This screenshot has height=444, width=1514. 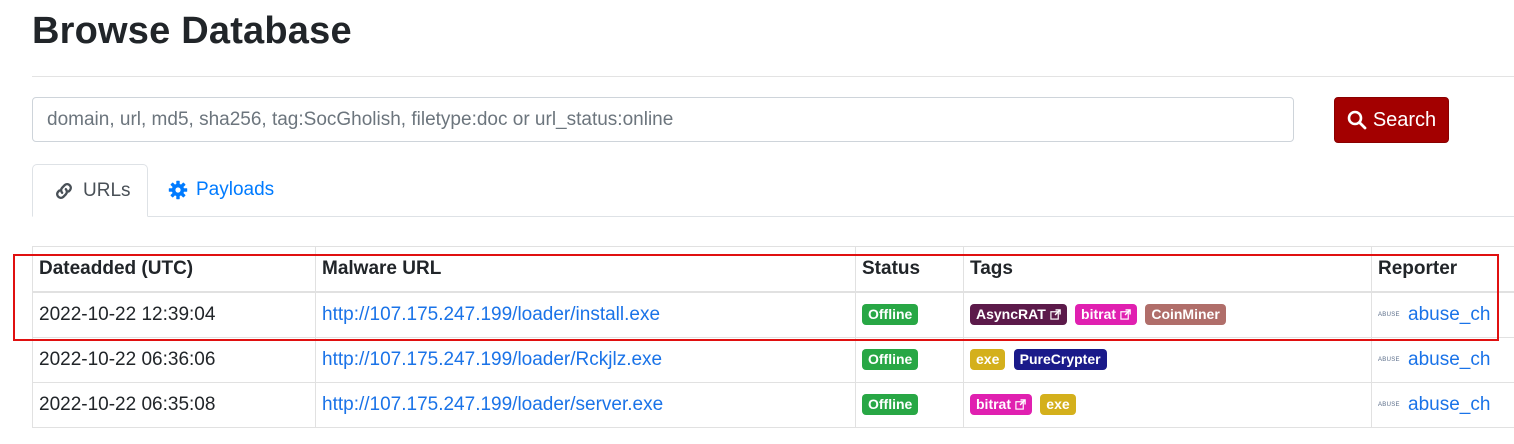 What do you see at coordinates (585, 269) in the screenshot?
I see `col-header-url: Malware URL` at bounding box center [585, 269].